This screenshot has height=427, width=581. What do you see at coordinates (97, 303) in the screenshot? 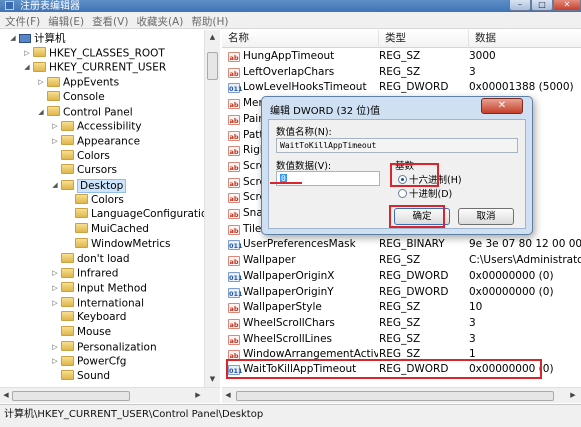
I see `tree-node: ▷ International` at bounding box center [97, 303].